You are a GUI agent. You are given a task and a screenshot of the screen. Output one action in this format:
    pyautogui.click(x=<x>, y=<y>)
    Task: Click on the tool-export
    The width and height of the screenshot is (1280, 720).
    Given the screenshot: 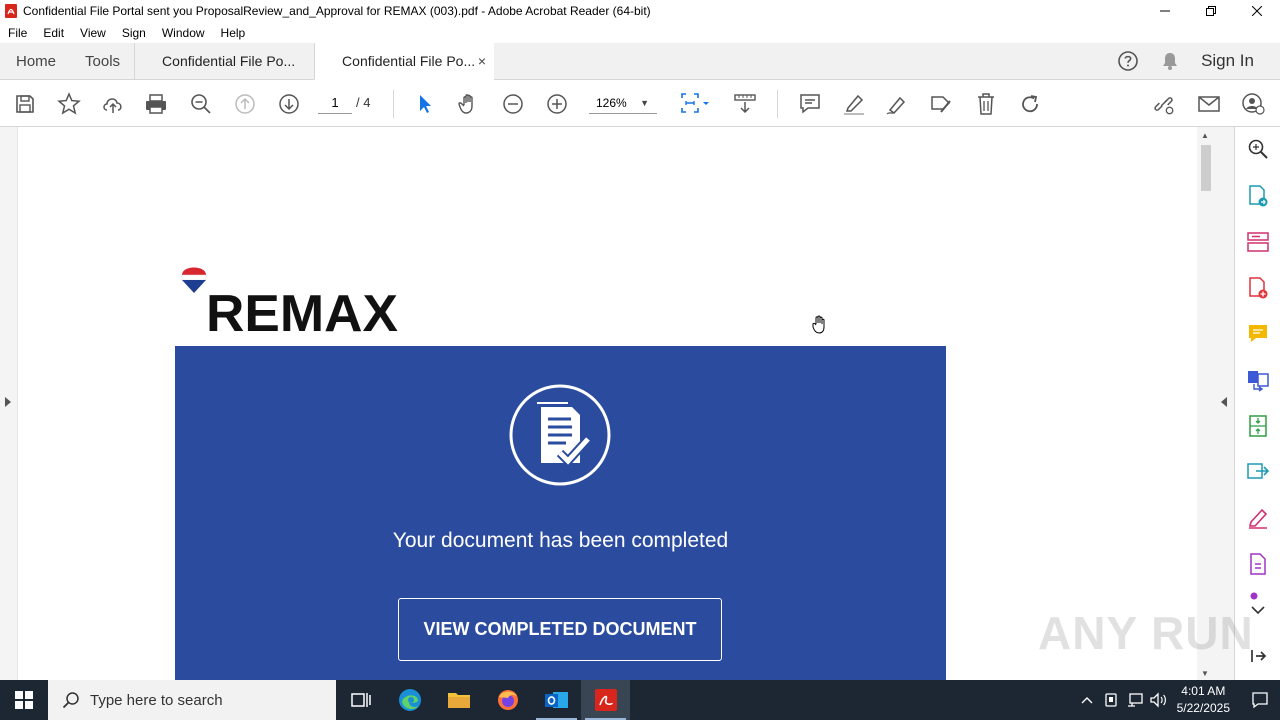 What is the action you would take?
    pyautogui.click(x=1258, y=472)
    